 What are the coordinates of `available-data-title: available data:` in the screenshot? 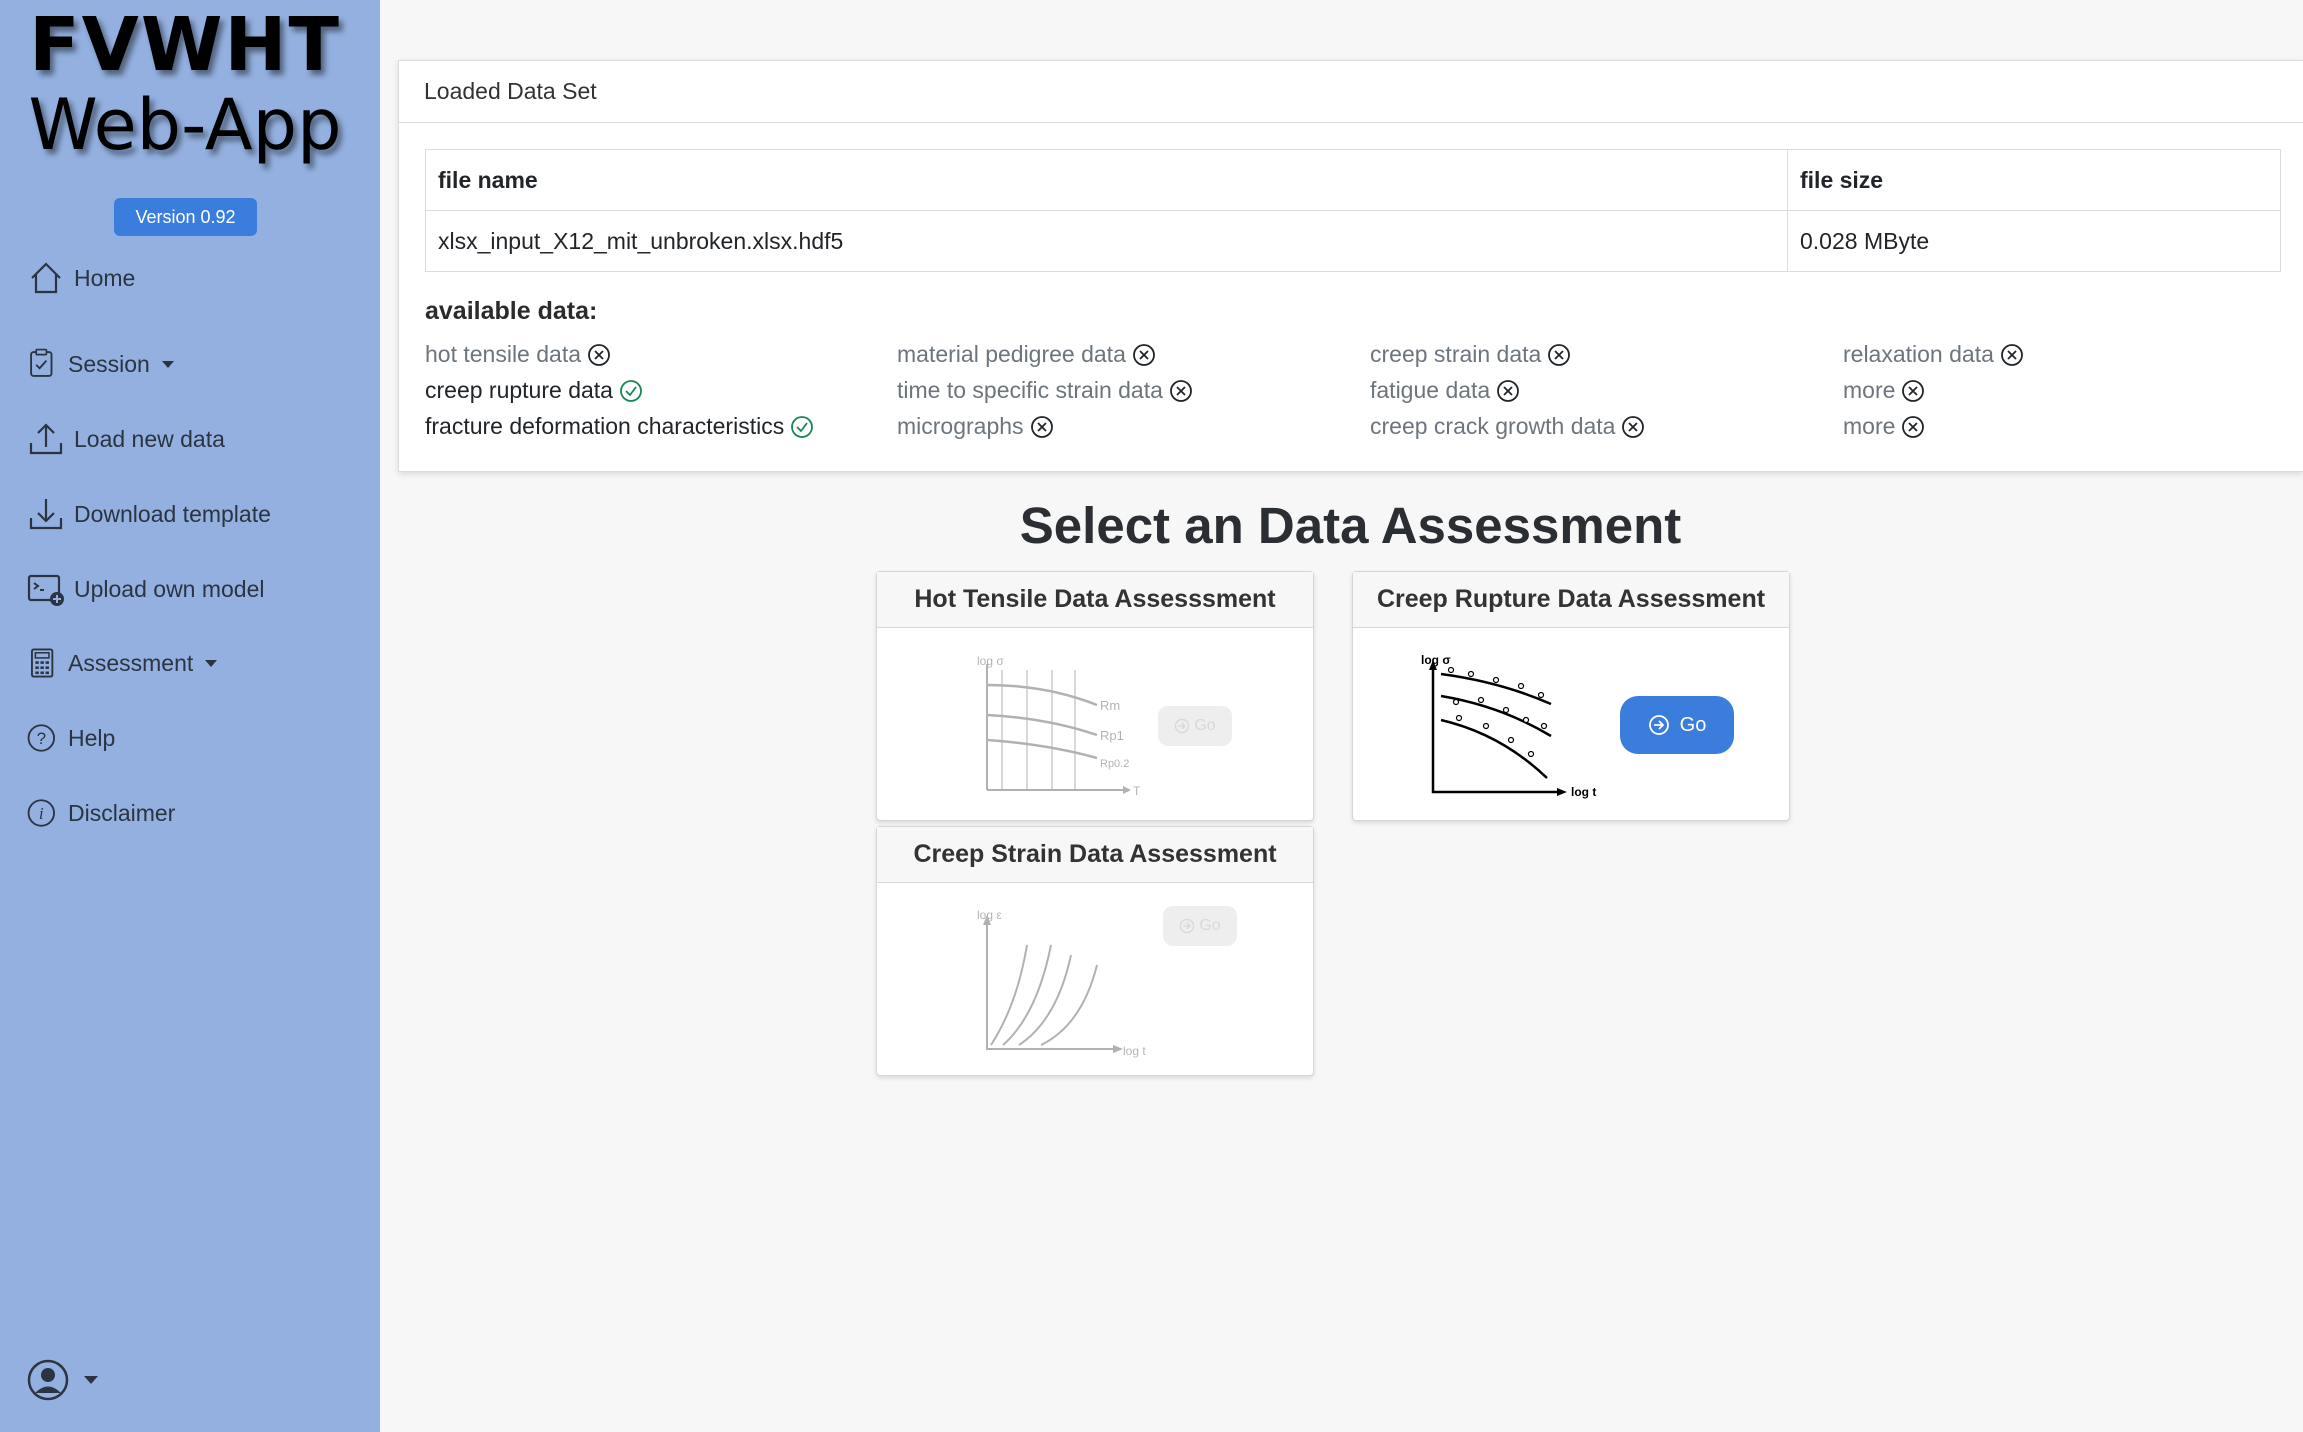 It's located at (511, 311).